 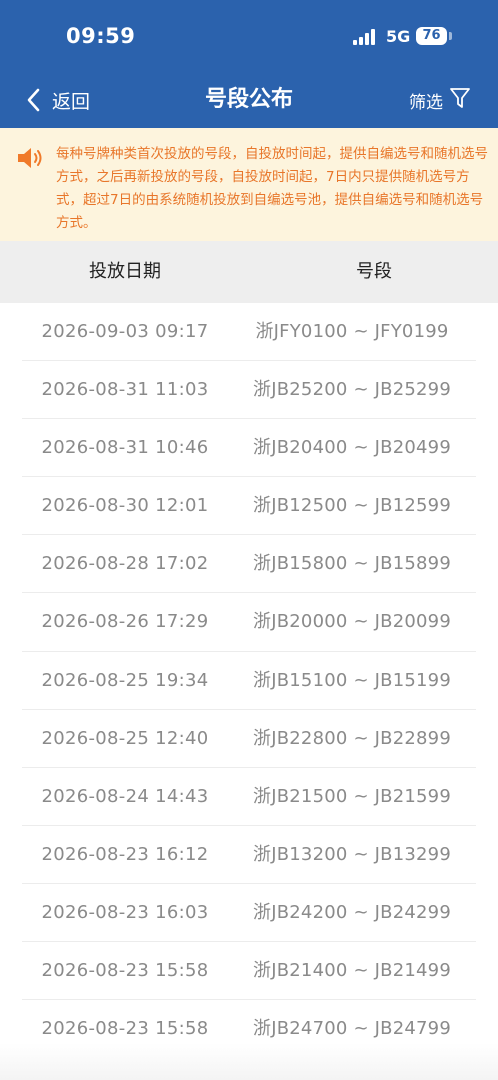 I want to click on row-date: 2026-08-31 10:46, so click(x=125, y=448).